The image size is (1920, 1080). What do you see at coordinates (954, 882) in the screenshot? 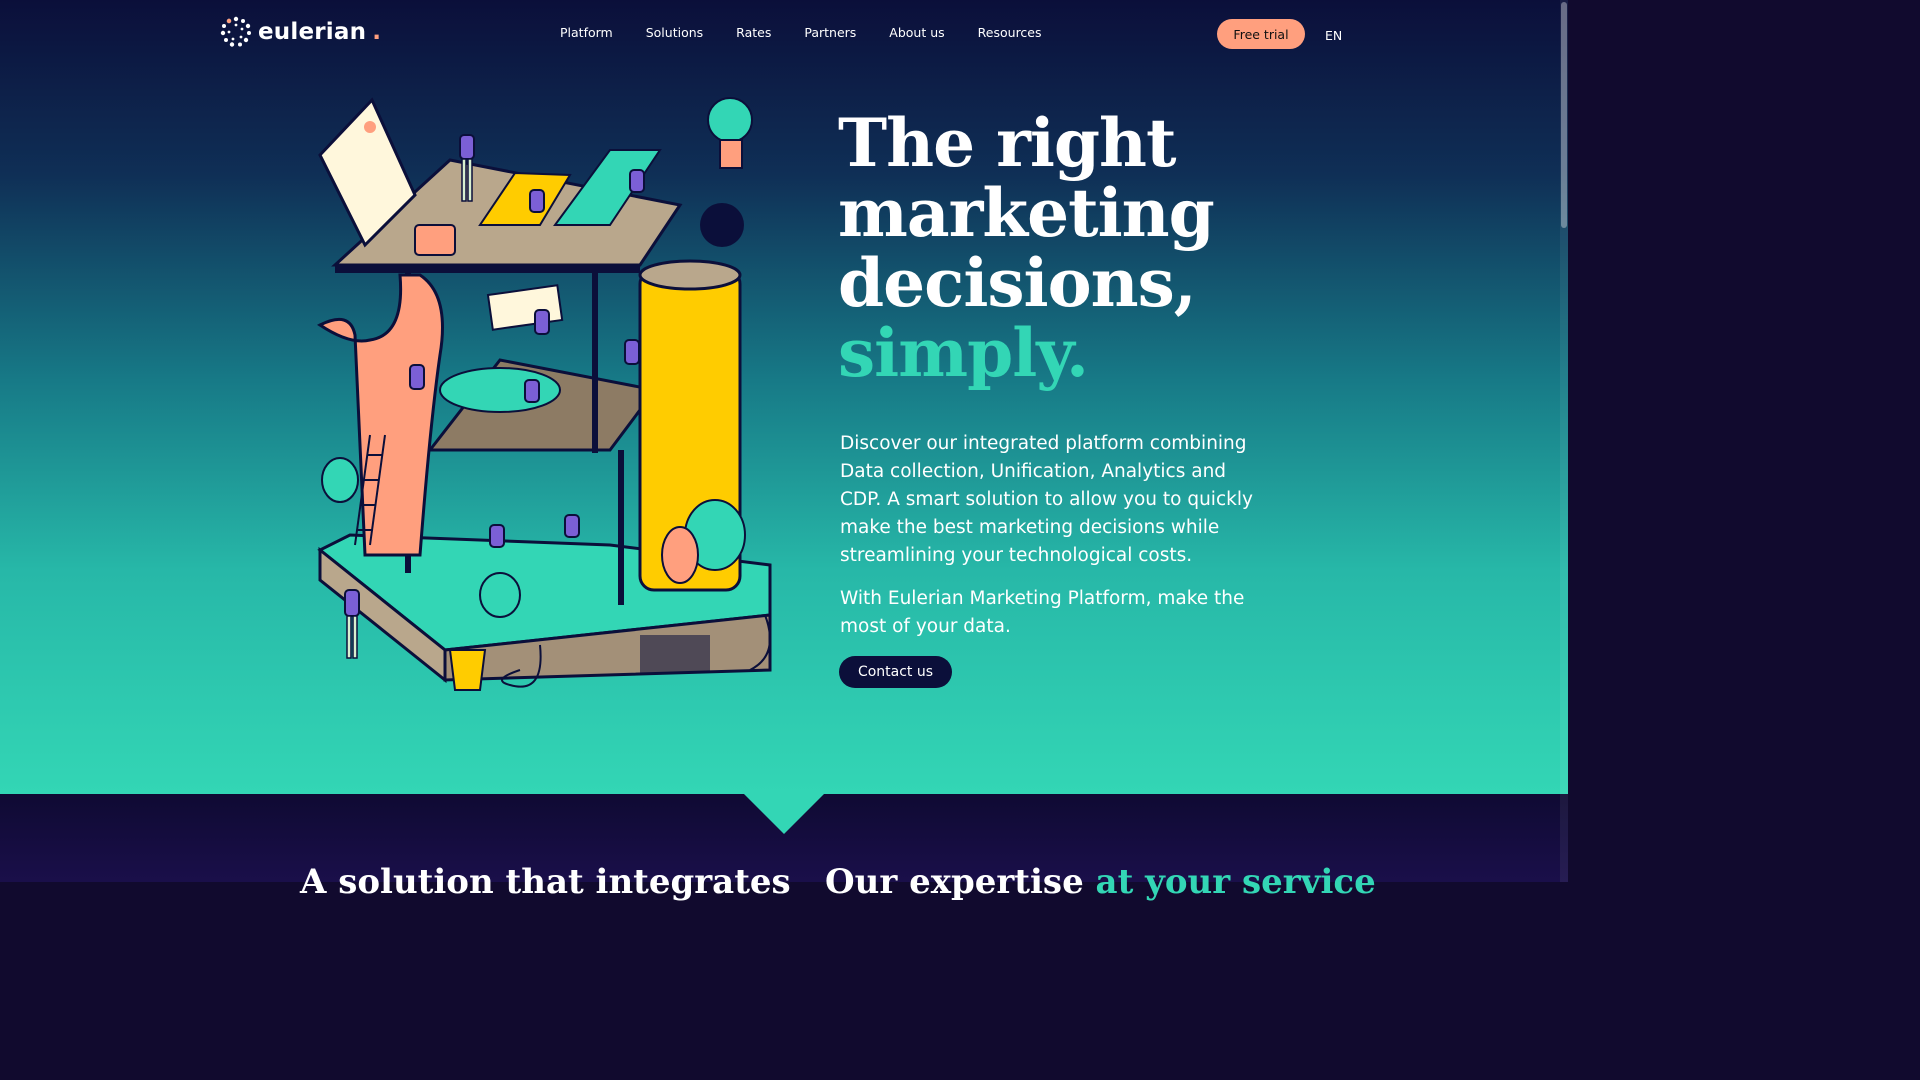
I see `section-title-right-text: Our expertise` at bounding box center [954, 882].